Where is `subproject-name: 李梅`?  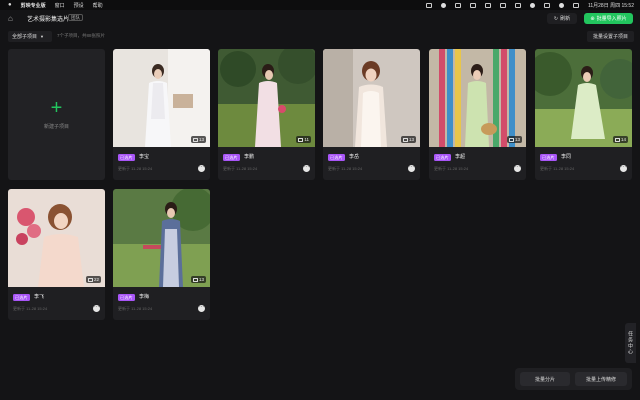 subproject-name: 李梅 is located at coordinates (144, 297).